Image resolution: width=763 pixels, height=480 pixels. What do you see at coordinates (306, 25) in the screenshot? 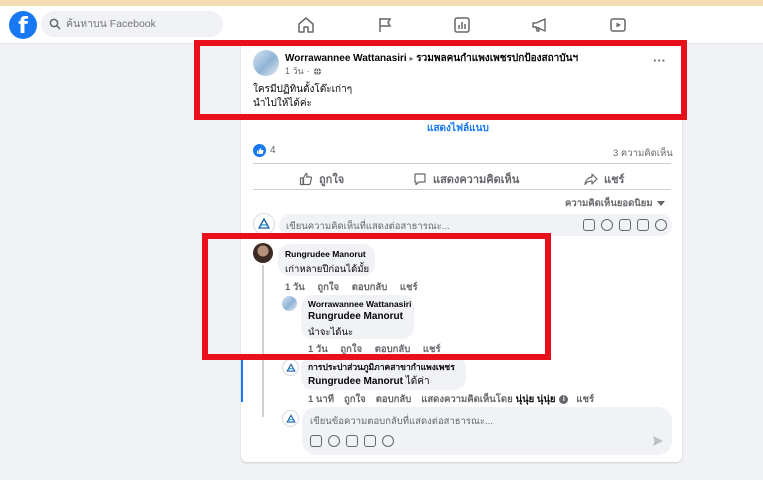
I see `home-icon` at bounding box center [306, 25].